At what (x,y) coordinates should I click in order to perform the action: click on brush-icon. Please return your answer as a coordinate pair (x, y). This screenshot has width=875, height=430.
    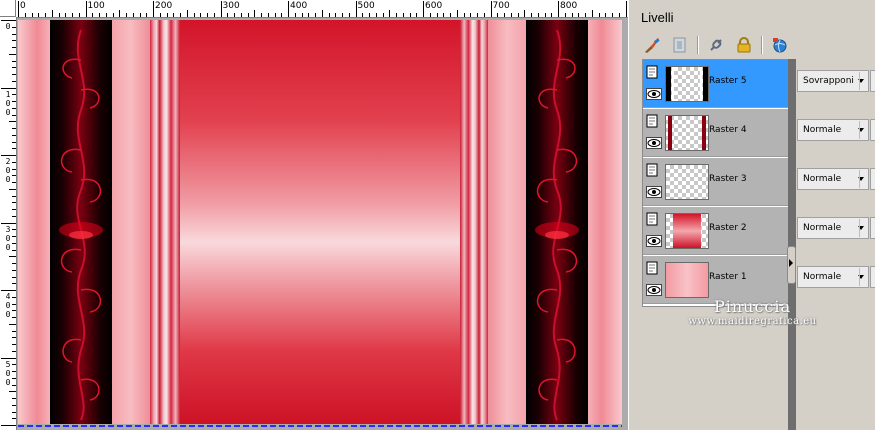
    Looking at the image, I should click on (652, 45).